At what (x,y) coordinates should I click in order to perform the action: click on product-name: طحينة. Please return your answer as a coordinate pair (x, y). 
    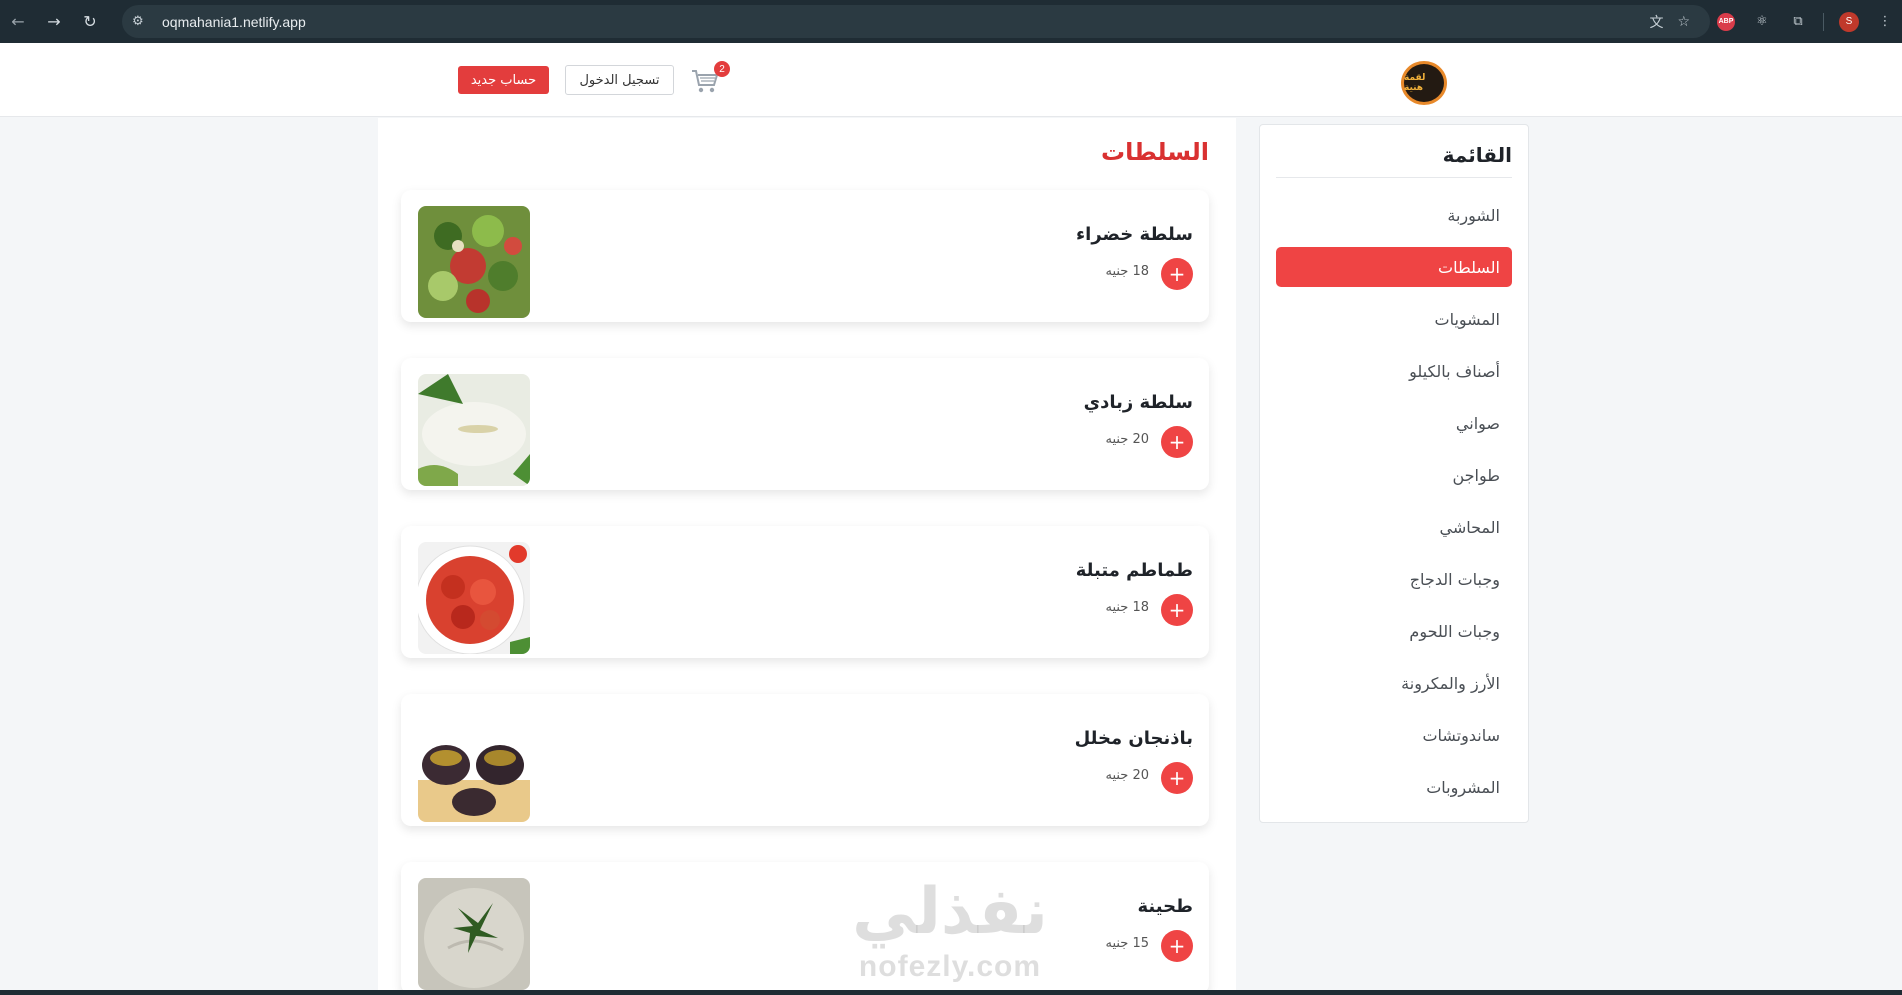
    Looking at the image, I should click on (1165, 906).